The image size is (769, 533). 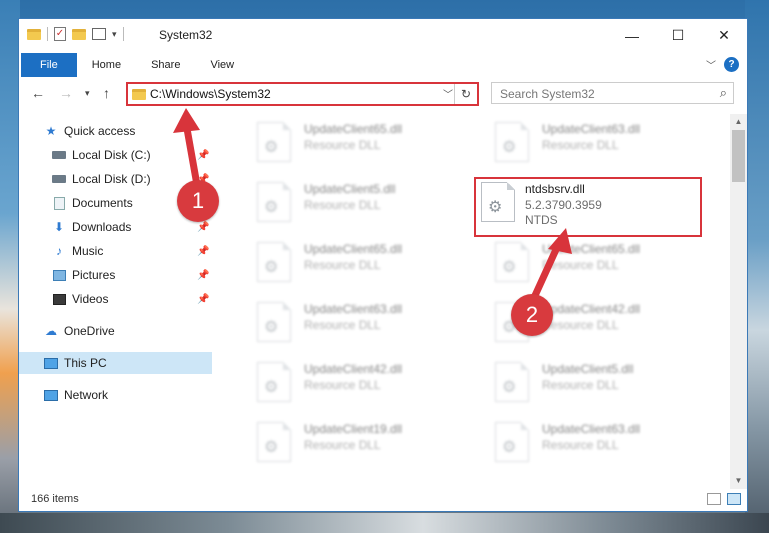 I want to click on properties-check-icon: ✓, so click(x=60, y=34).